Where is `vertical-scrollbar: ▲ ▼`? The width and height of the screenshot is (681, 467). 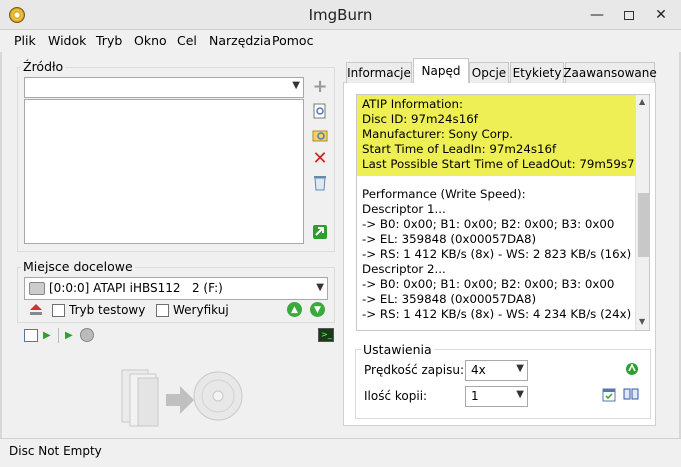 vertical-scrollbar: ▲ ▼ is located at coordinates (642, 212).